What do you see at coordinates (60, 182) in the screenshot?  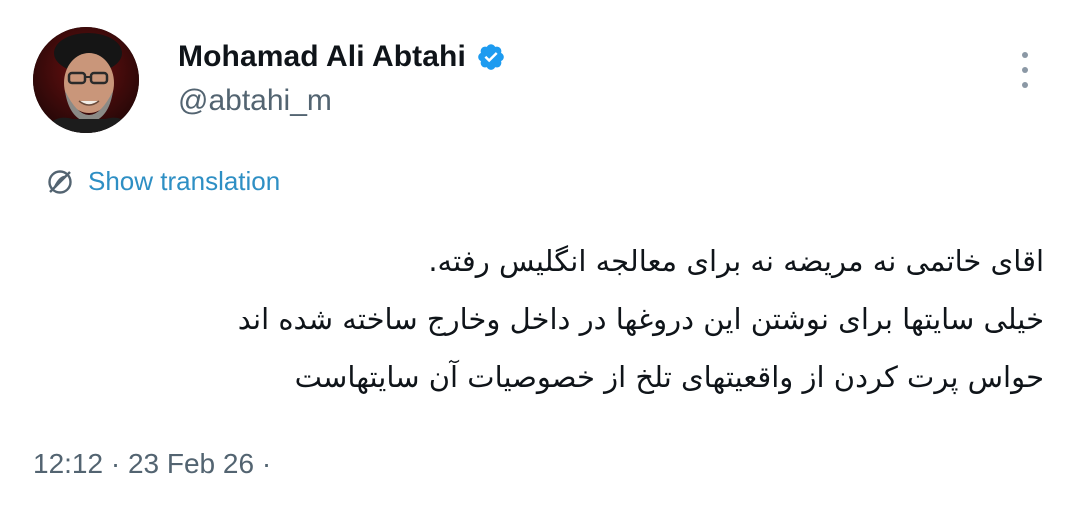 I see `translate-globe-icon` at bounding box center [60, 182].